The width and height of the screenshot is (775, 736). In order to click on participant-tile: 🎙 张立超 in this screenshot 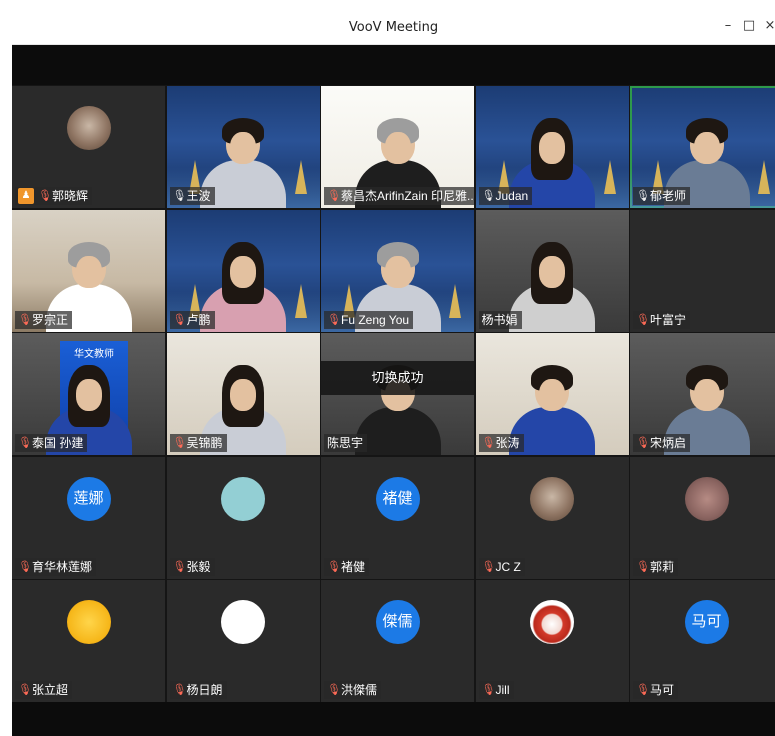, I will do `click(88, 641)`.